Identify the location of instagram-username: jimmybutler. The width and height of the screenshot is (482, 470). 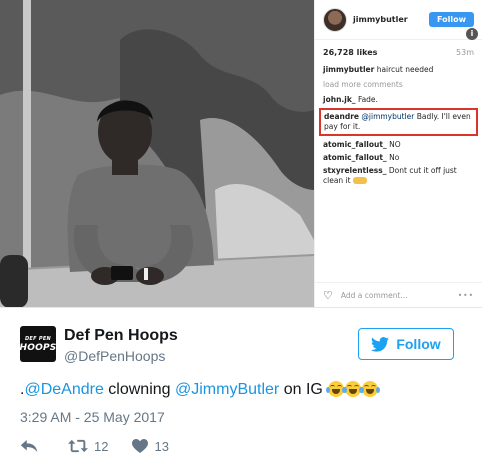
(380, 19).